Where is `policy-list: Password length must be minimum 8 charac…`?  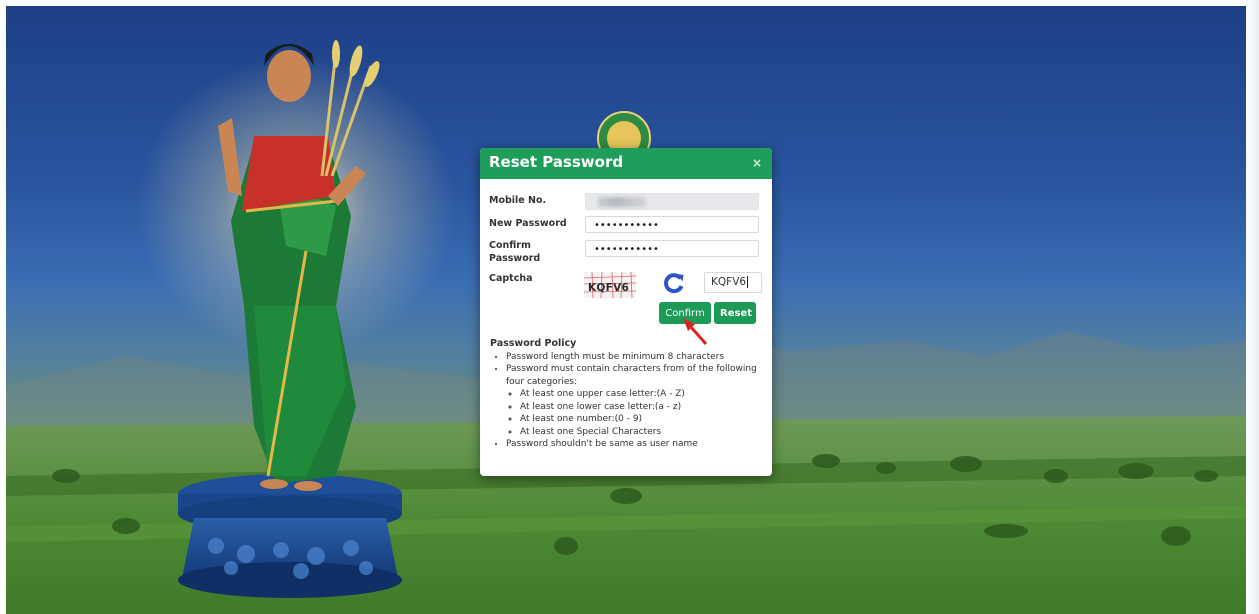
policy-list: Password length must be minimum 8 charac… is located at coordinates (630, 401).